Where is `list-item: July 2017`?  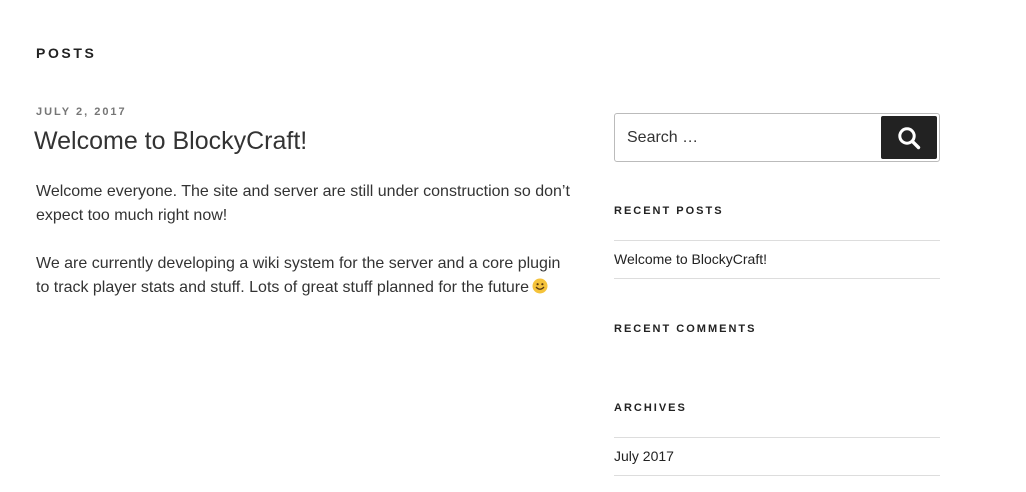 list-item: July 2017 is located at coordinates (777, 457).